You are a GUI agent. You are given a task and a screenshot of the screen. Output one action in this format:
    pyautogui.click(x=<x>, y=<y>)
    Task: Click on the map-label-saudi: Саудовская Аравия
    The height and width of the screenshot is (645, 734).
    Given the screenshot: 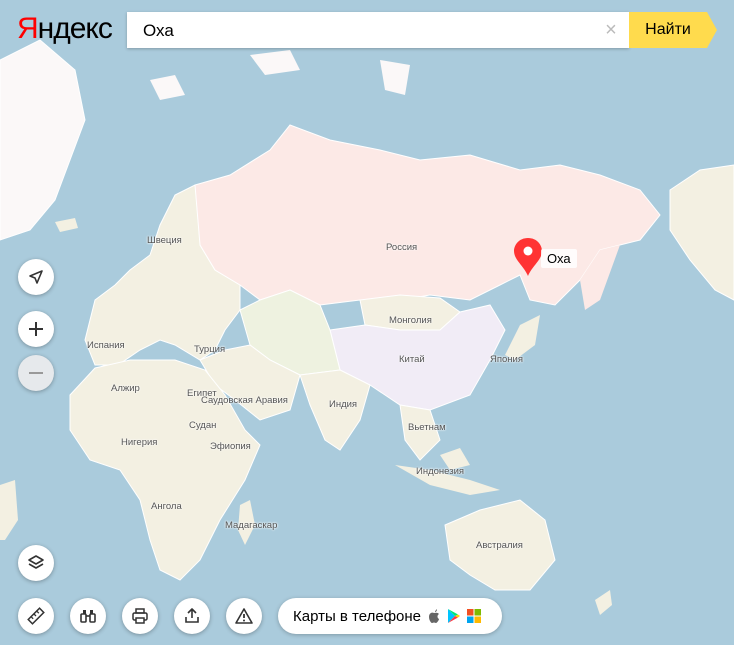 What is the action you would take?
    pyautogui.click(x=244, y=400)
    